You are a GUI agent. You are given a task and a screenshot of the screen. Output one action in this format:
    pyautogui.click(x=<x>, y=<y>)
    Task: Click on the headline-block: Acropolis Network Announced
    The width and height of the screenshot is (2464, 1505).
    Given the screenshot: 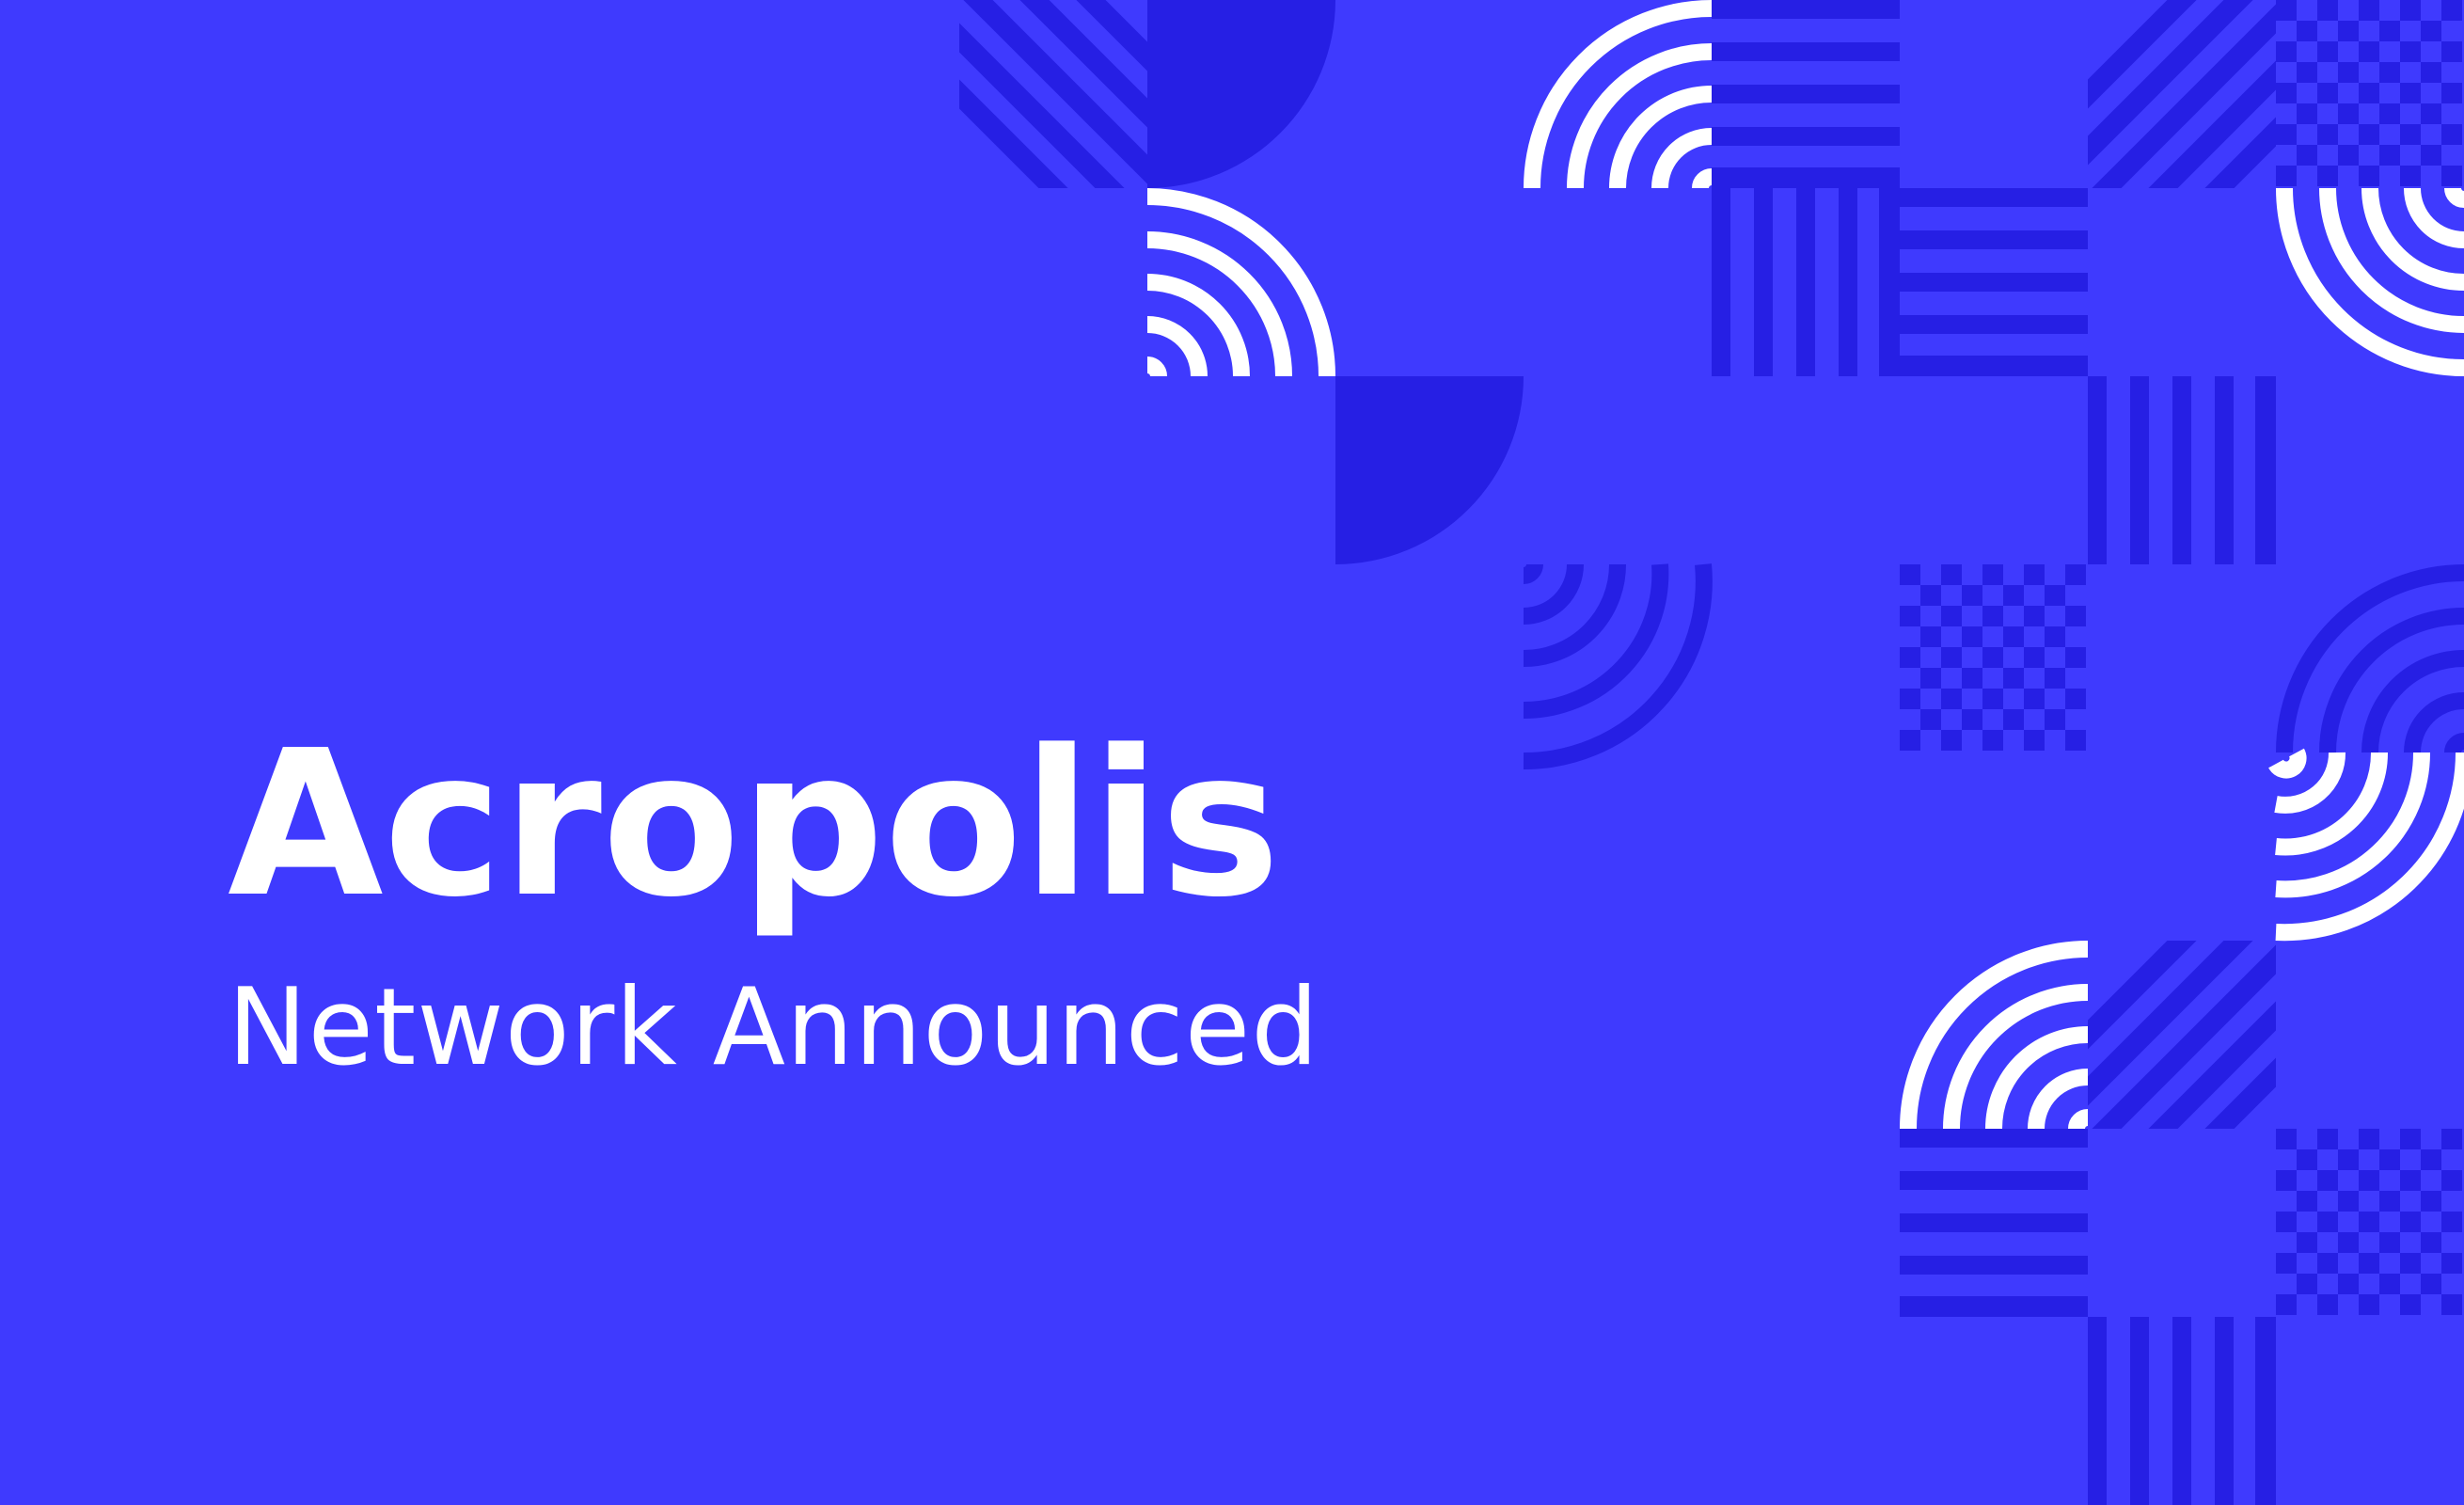 What is the action you would take?
    pyautogui.click(x=773, y=903)
    